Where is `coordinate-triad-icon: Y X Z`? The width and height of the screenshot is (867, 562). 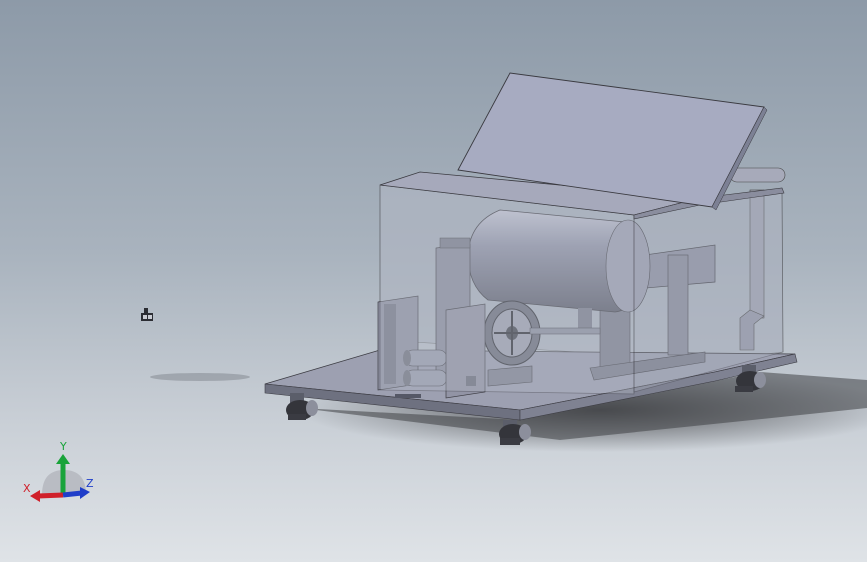 coordinate-triad-icon: Y X Z is located at coordinates (60, 475).